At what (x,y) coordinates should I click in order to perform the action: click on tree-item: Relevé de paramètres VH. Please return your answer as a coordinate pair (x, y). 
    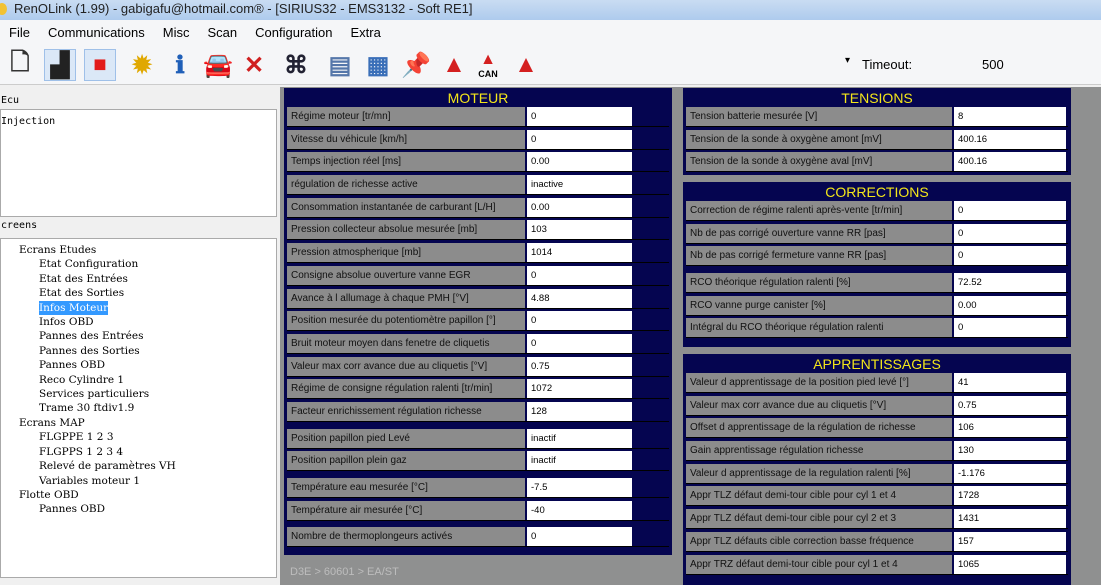
    Looking at the image, I should click on (157, 466).